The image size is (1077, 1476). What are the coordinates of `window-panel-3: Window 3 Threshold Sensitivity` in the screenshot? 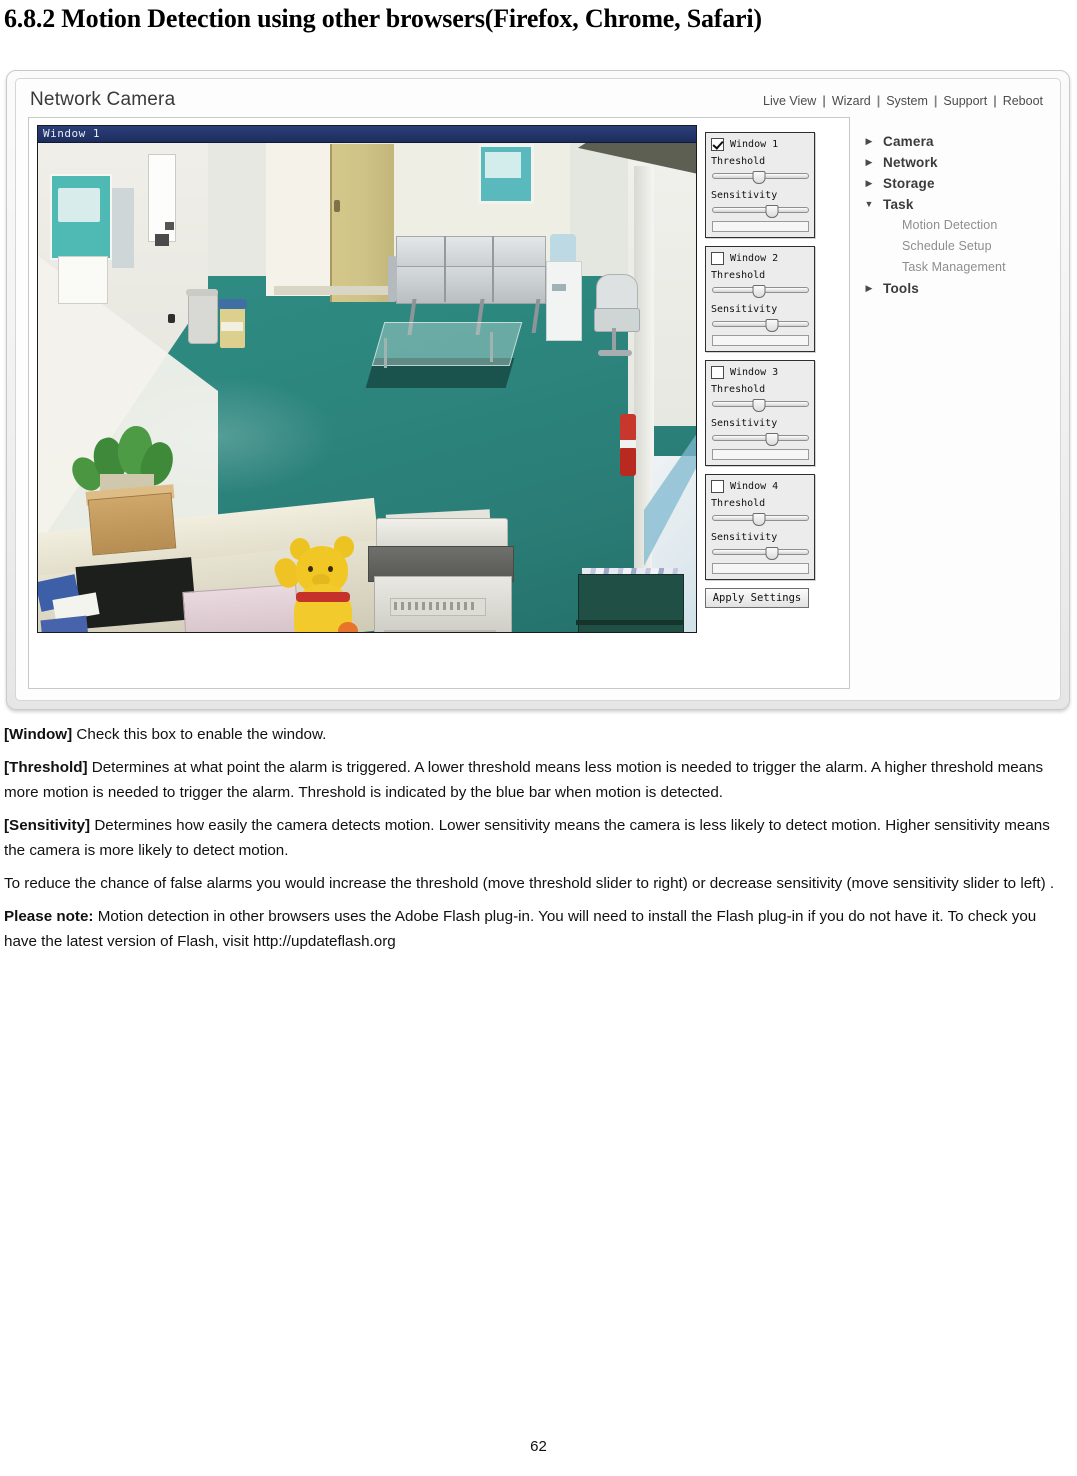 It's located at (760, 413).